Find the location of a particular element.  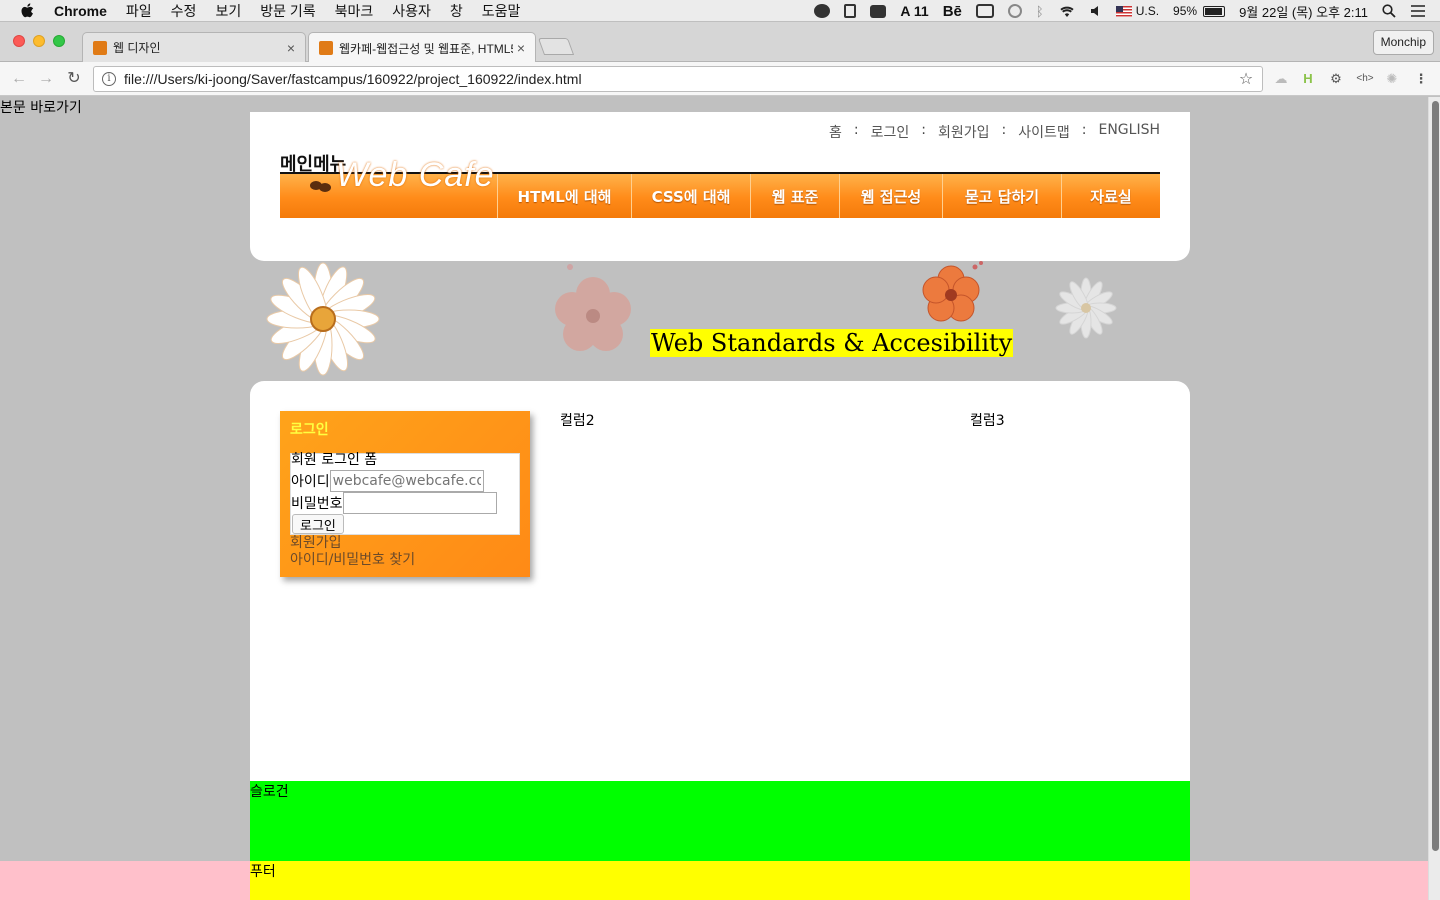

small-daisy-image is located at coordinates (1086, 308).